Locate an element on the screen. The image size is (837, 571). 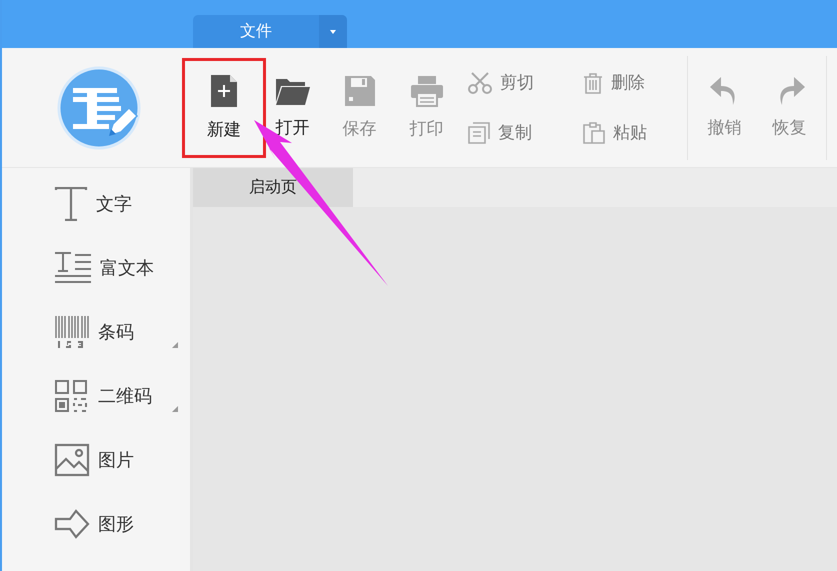
sidebar-item-label: 图形 is located at coordinates (116, 524).